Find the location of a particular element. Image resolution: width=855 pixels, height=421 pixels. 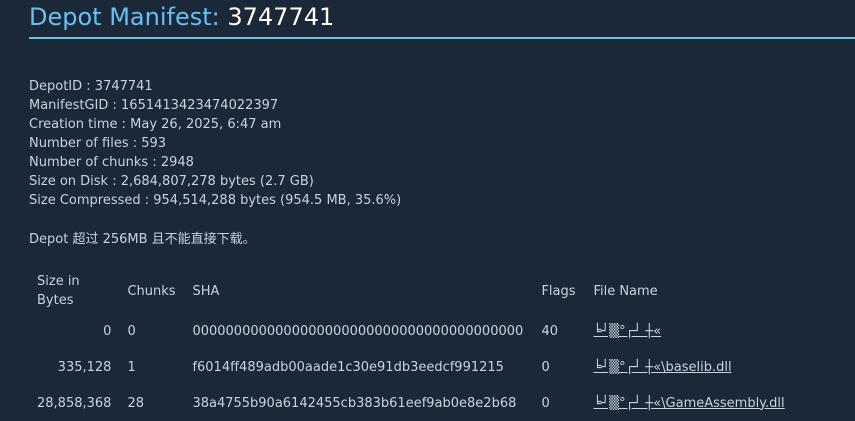

cell-flags: 40 is located at coordinates (549, 331).